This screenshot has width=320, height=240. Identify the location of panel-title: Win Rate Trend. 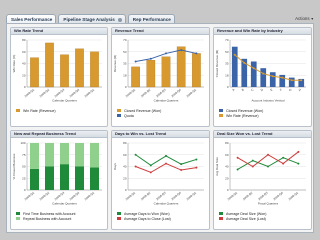
(59, 31).